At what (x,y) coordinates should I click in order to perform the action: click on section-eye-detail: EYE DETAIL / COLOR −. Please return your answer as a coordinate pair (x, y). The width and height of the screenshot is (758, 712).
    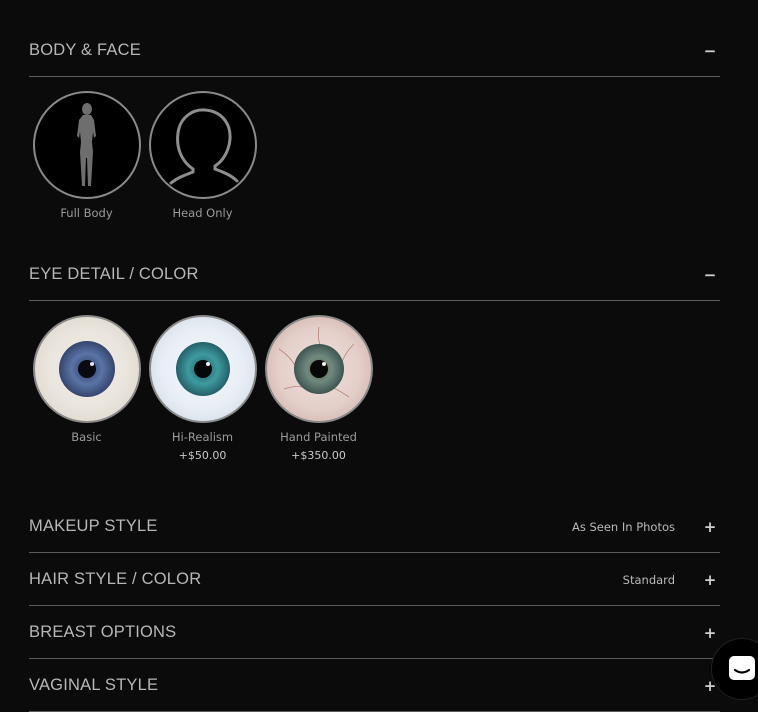
    Looking at the image, I should click on (374, 275).